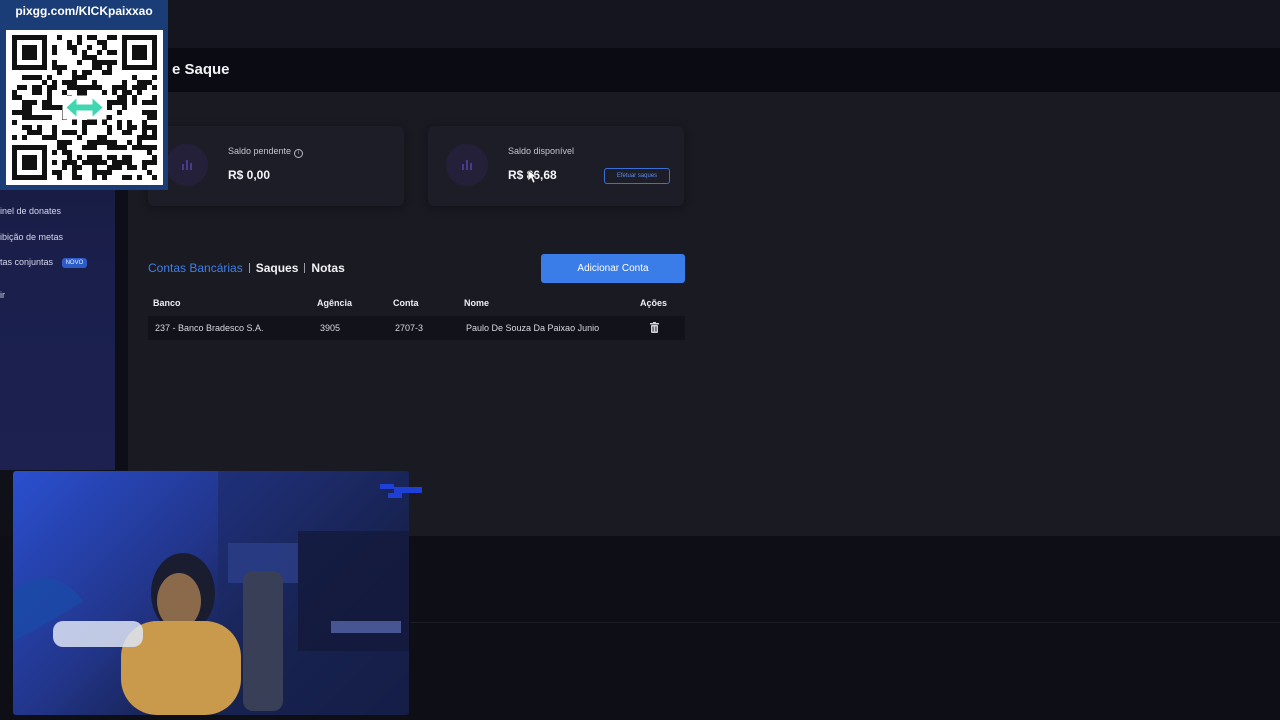 This screenshot has width=1280, height=720. I want to click on withdraw-button: Efetuar saques, so click(637, 176).